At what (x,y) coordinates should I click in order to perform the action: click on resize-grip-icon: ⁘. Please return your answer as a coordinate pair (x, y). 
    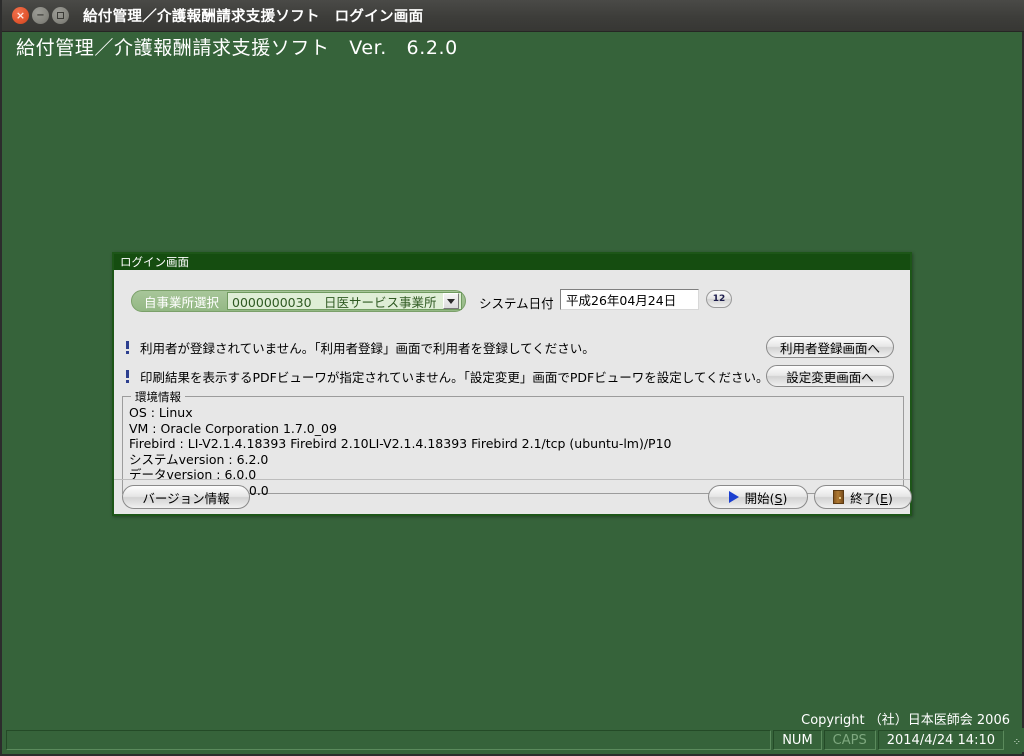
    Looking at the image, I should click on (1014, 740).